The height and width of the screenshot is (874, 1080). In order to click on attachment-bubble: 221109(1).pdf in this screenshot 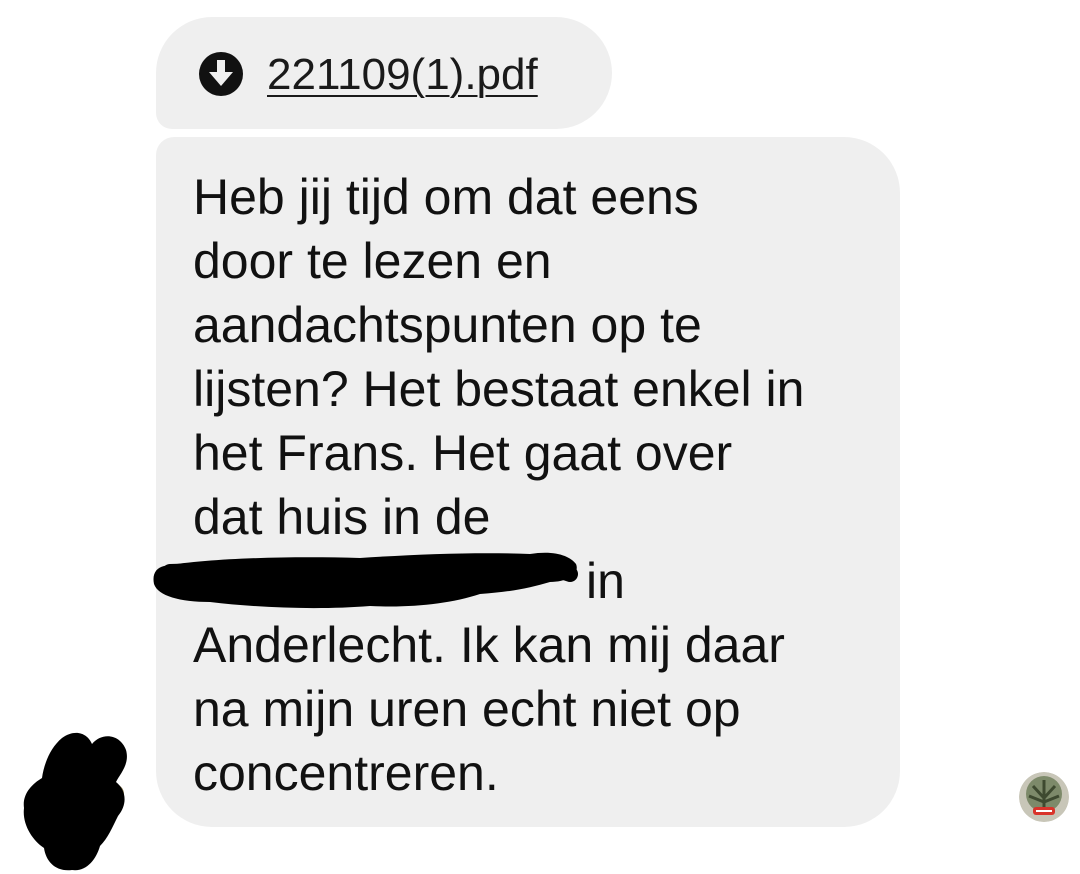, I will do `click(384, 73)`.